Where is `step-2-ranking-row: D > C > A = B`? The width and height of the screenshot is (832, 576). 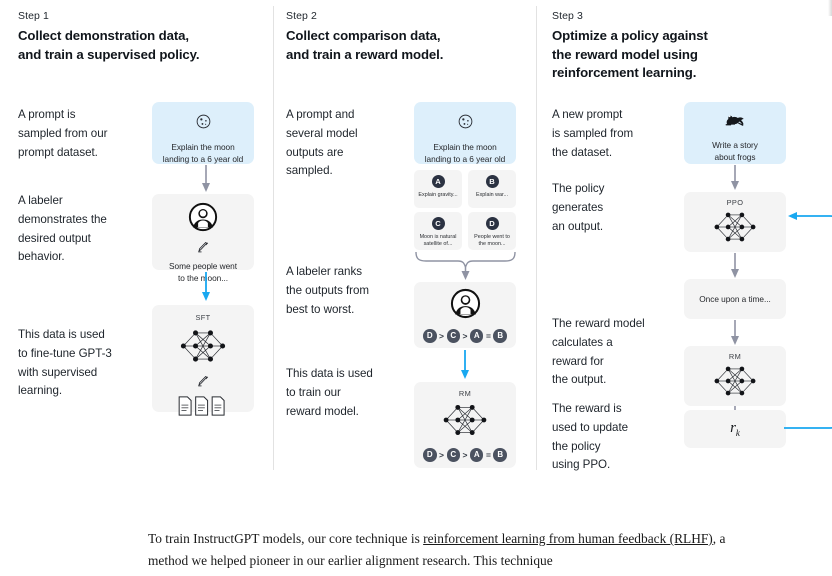 step-2-ranking-row: D > C > A = B is located at coordinates (465, 336).